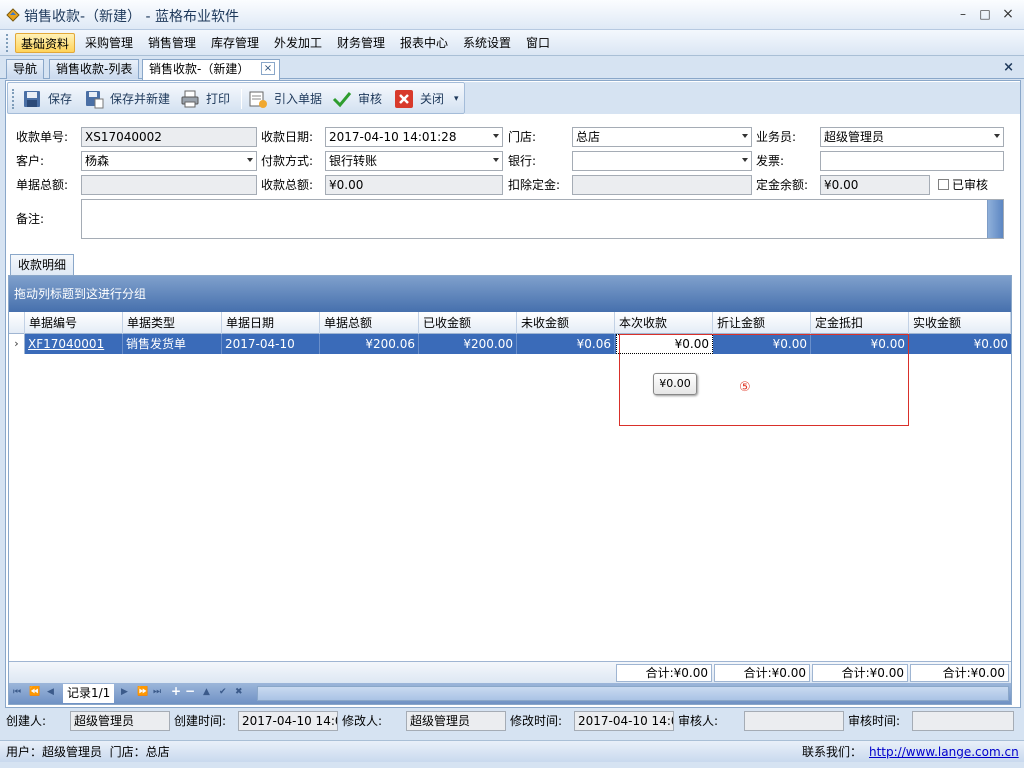 This screenshot has height=768, width=1024. I want to click on import-document-button: 引入单据, so click(287, 99).